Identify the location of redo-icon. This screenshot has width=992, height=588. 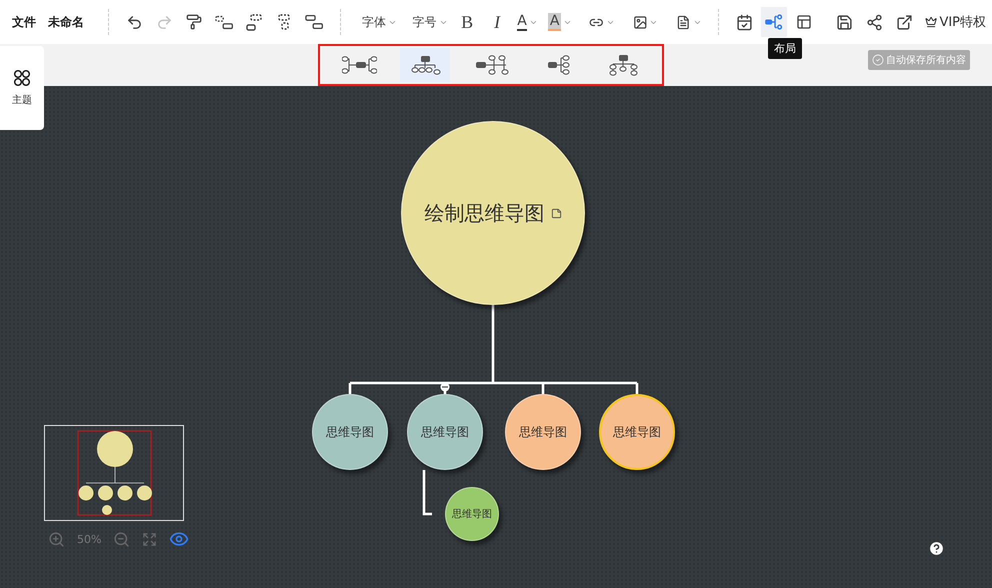
(164, 22).